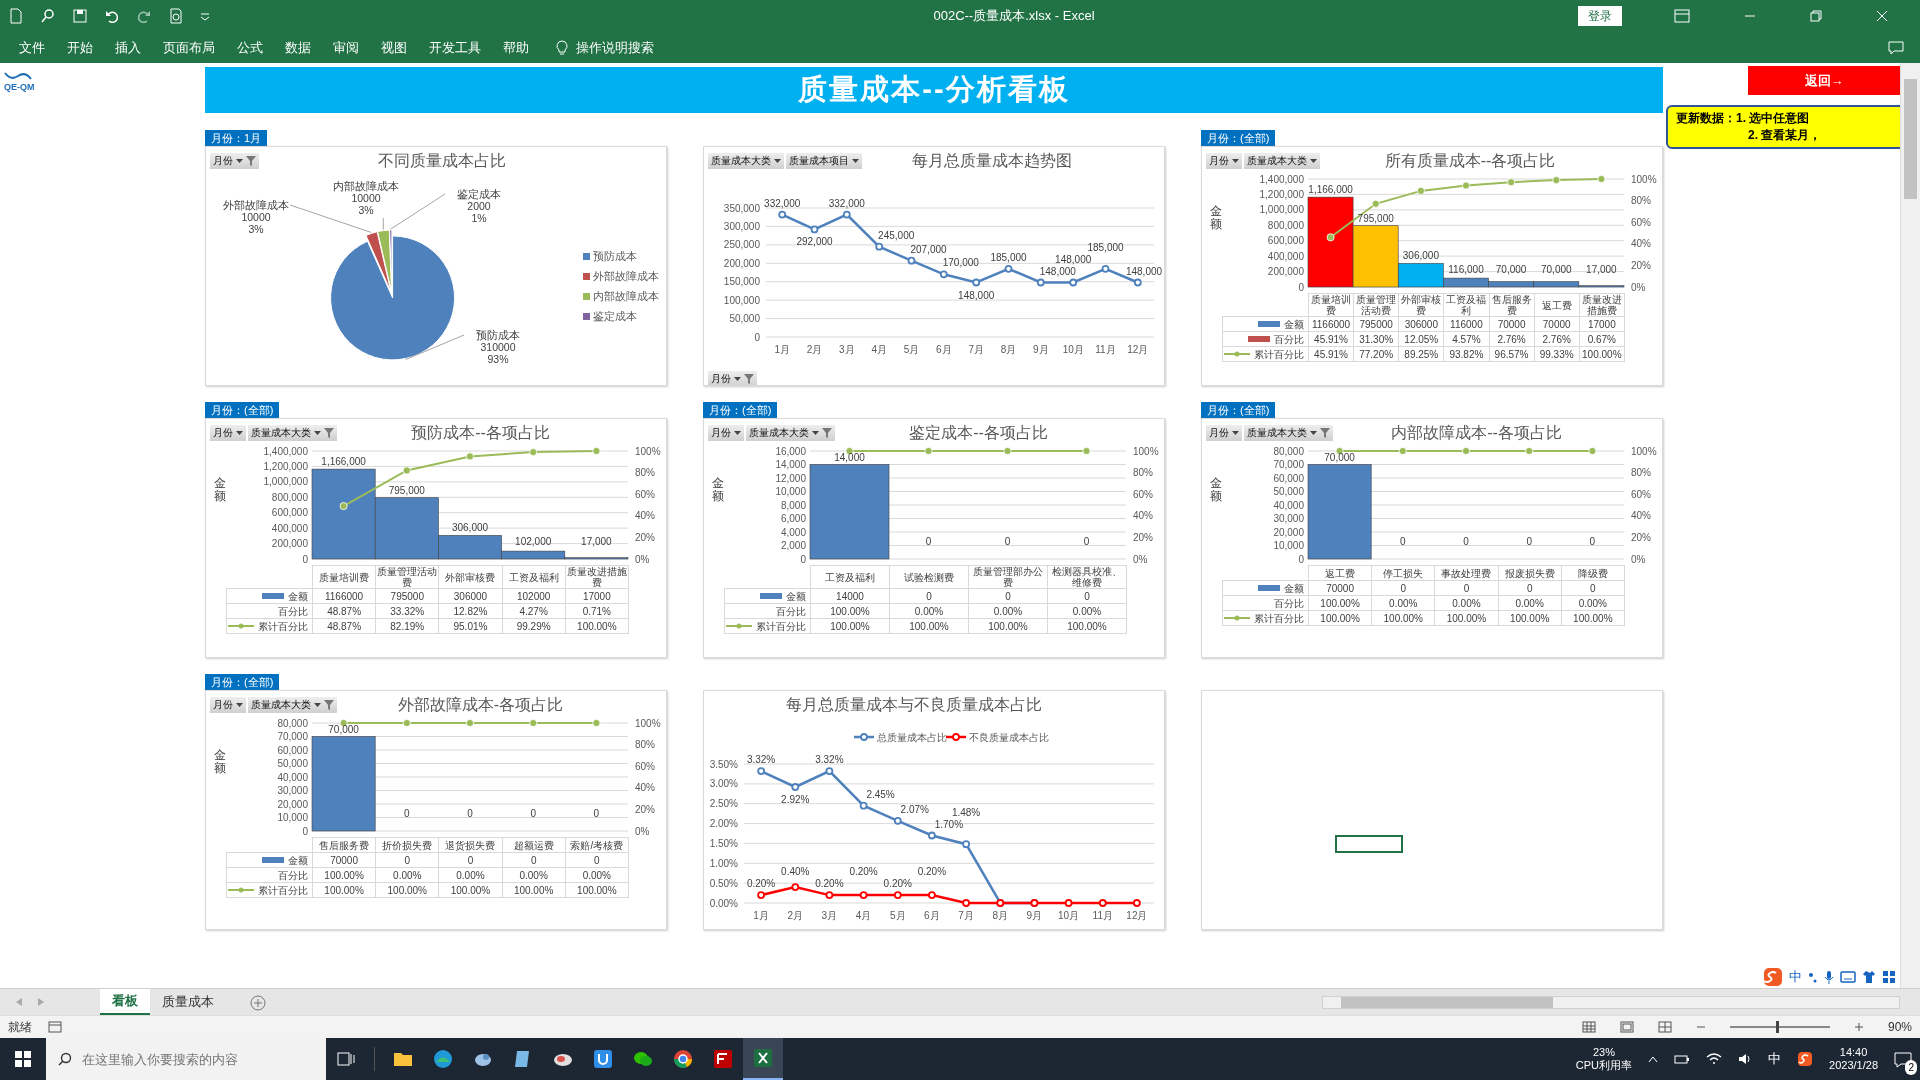 This screenshot has width=1920, height=1080. I want to click on back-button: 返回→, so click(1824, 80).